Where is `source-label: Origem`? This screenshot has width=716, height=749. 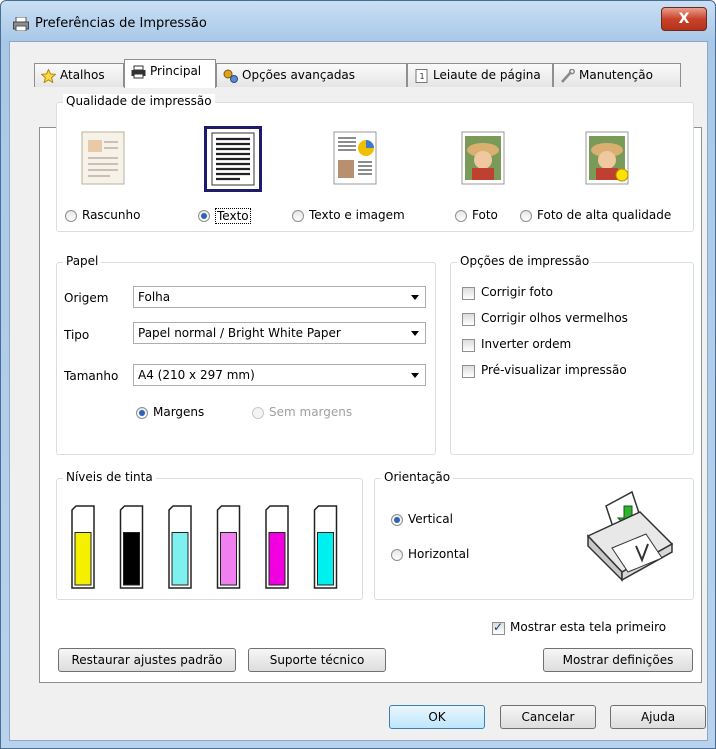 source-label: Origem is located at coordinates (86, 298).